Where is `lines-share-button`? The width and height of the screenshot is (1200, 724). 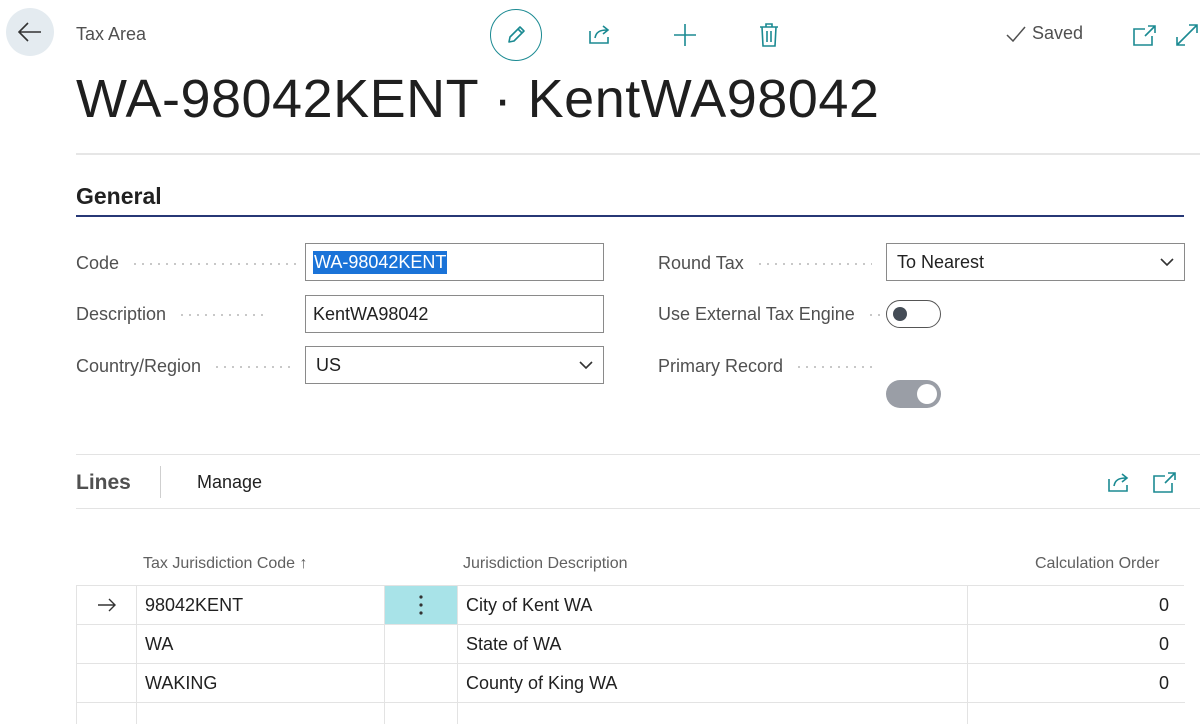
lines-share-button is located at coordinates (1119, 482).